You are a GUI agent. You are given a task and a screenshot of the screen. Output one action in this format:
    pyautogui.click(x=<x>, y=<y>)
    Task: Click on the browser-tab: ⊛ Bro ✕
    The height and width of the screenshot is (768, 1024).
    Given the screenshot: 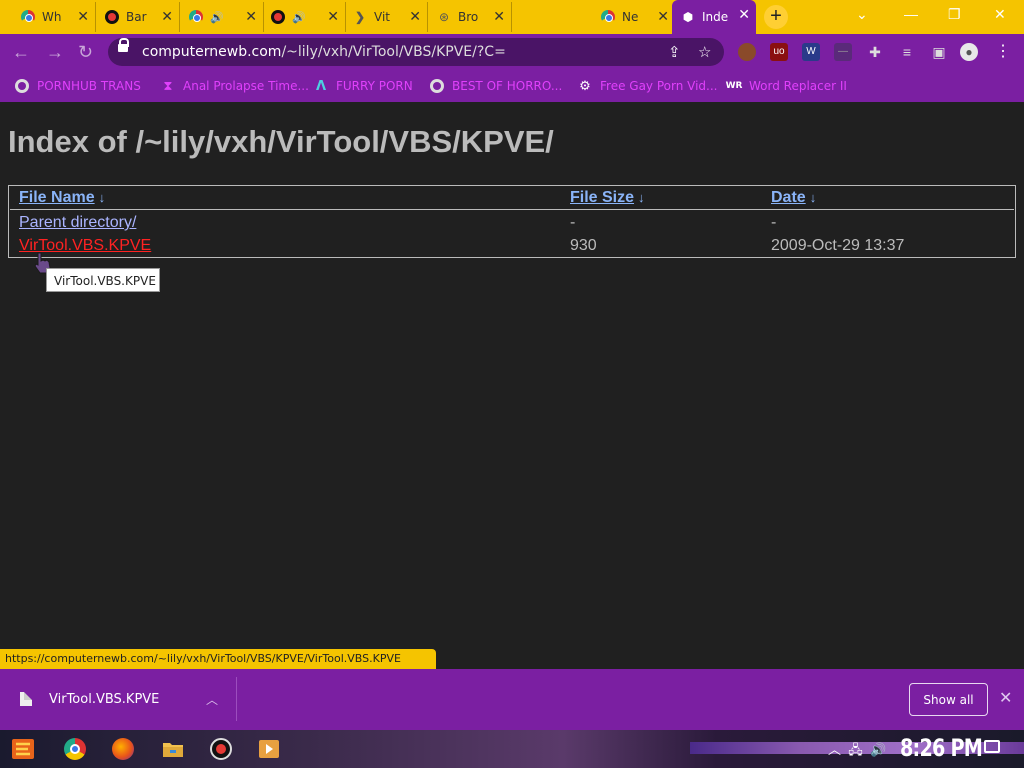 What is the action you would take?
    pyautogui.click(x=470, y=17)
    